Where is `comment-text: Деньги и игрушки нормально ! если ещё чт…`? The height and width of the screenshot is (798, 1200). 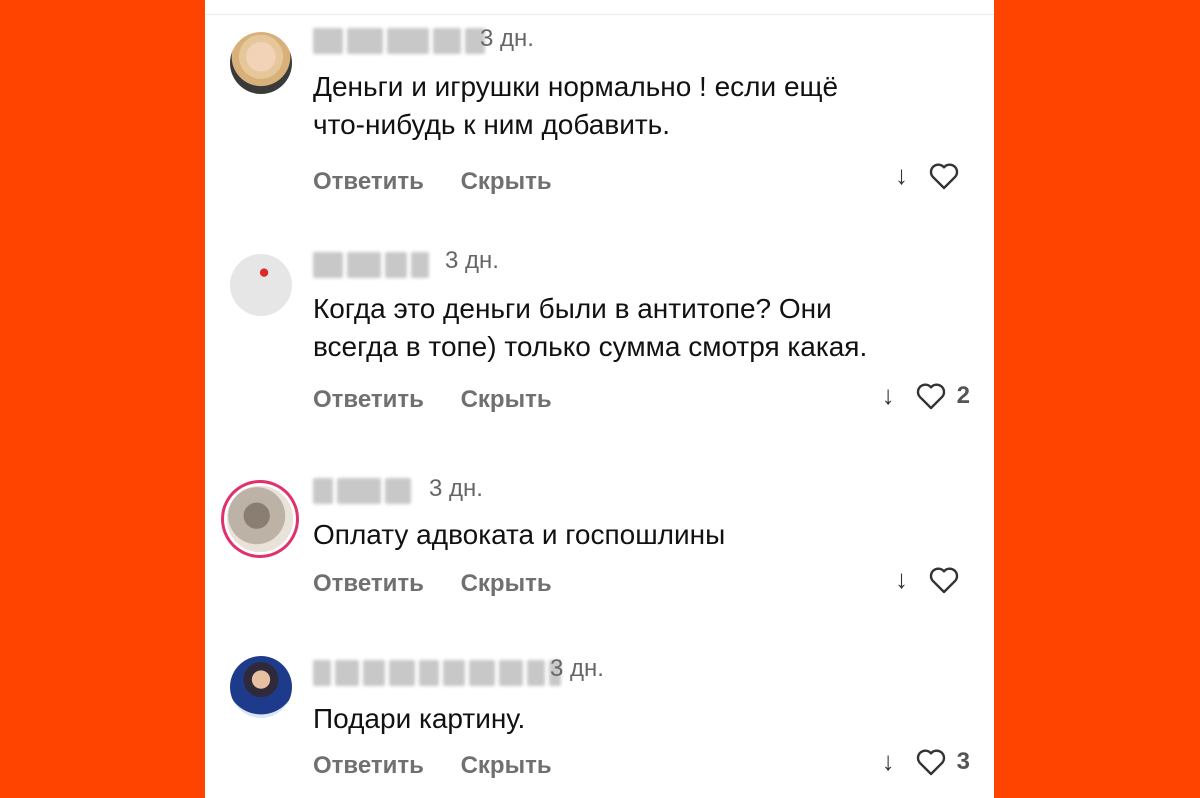 comment-text: Деньги и игрушки нормально ! если ещё чт… is located at coordinates (576, 105).